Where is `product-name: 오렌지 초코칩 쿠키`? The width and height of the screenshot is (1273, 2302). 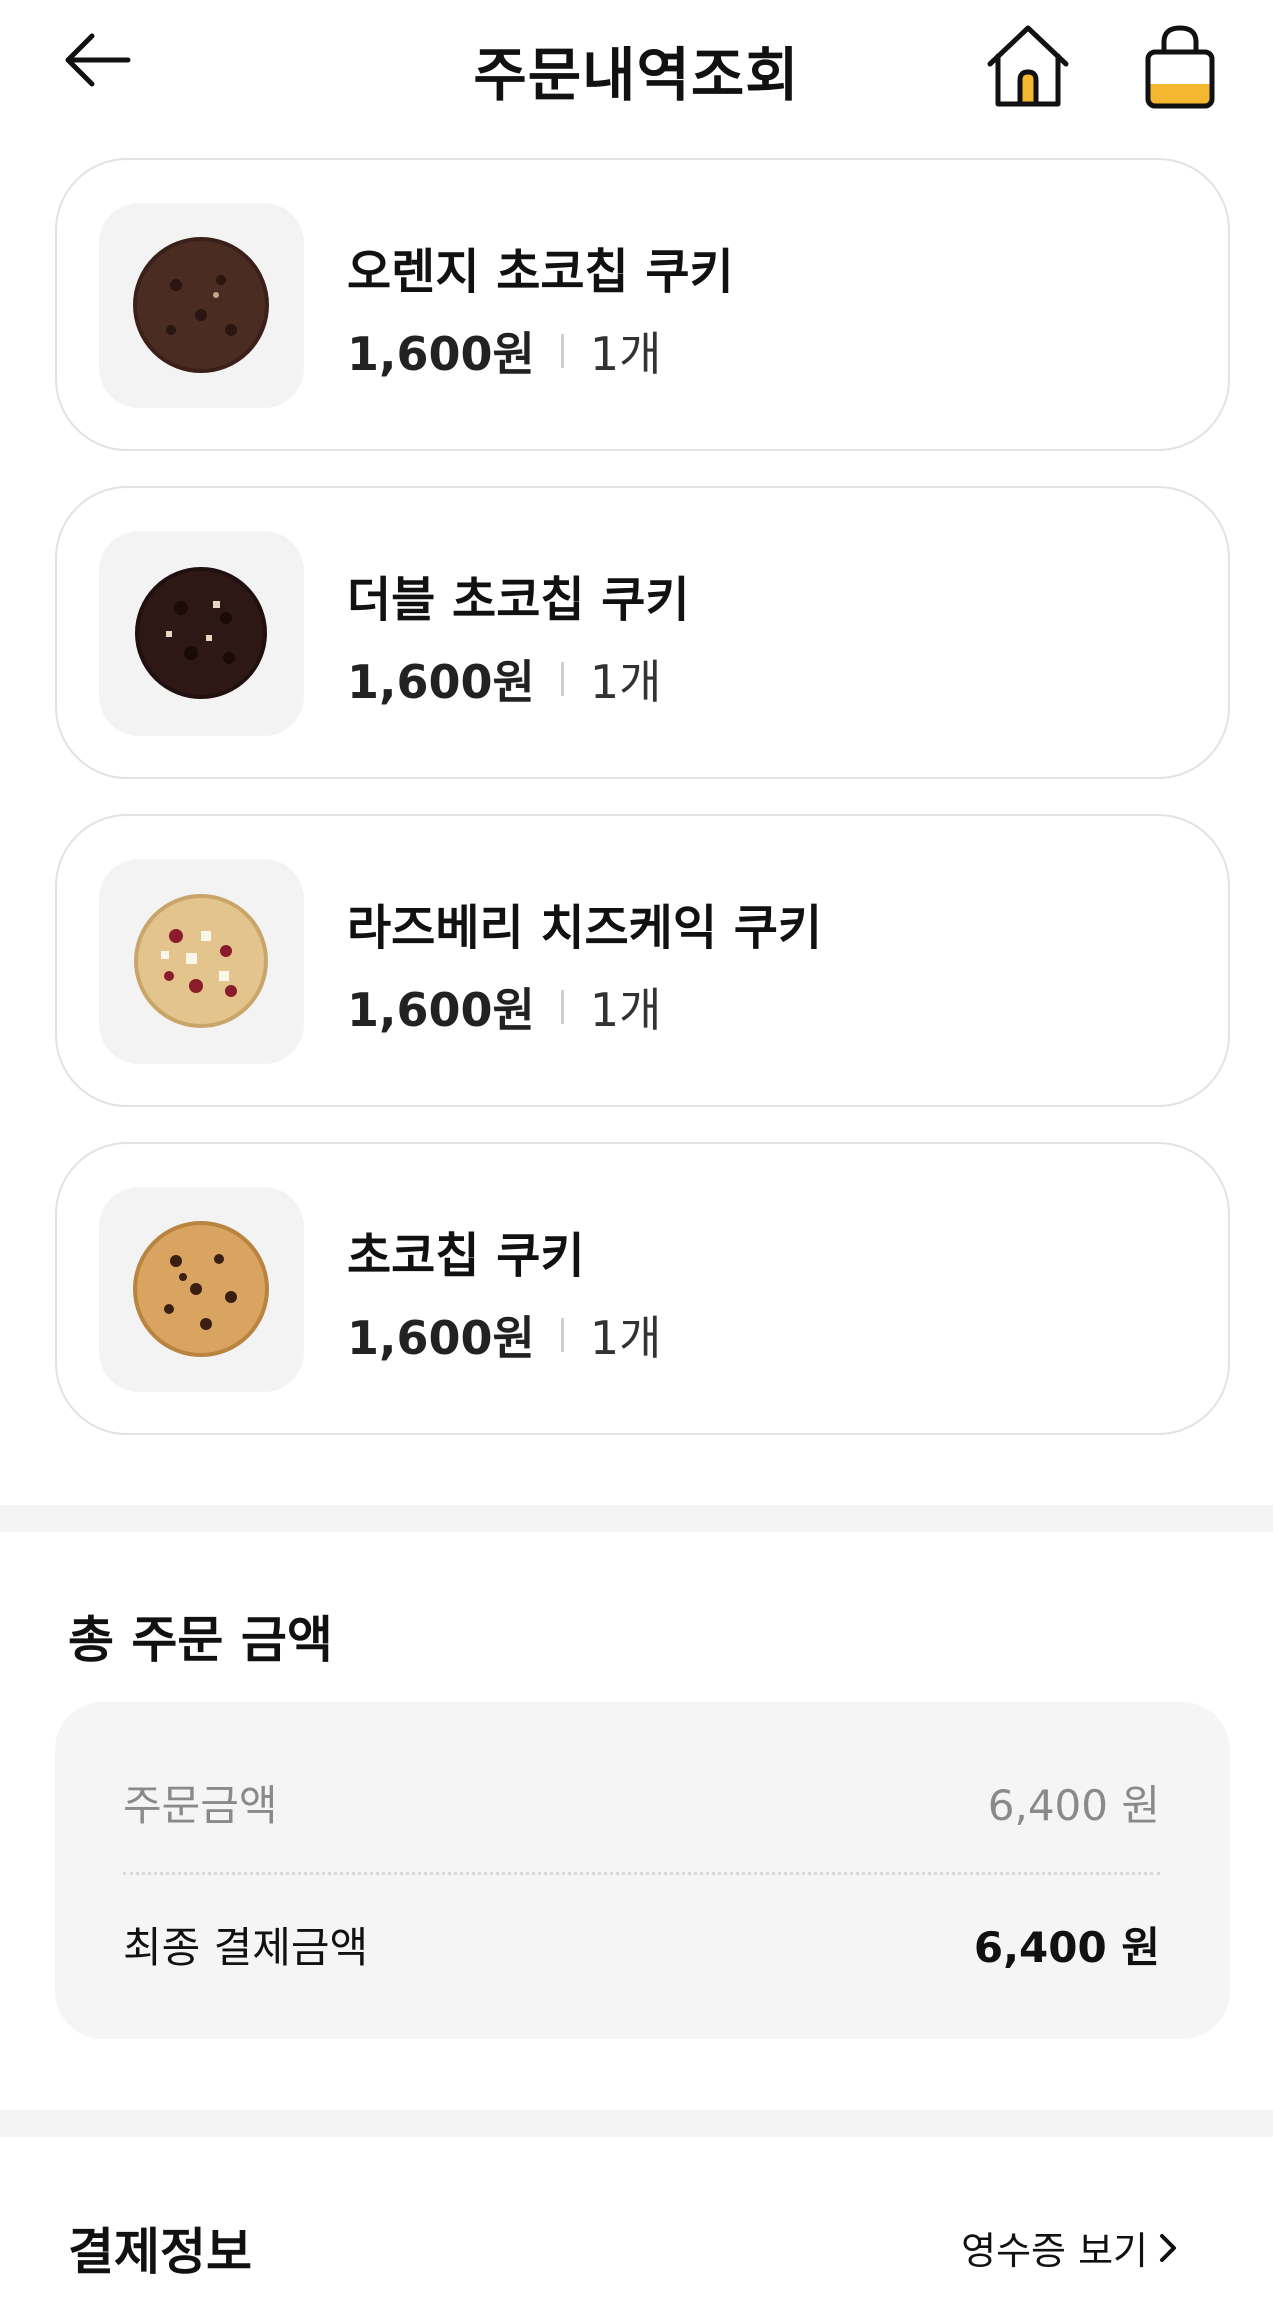 product-name: 오렌지 초코칩 쿠키 is located at coordinates (540, 272).